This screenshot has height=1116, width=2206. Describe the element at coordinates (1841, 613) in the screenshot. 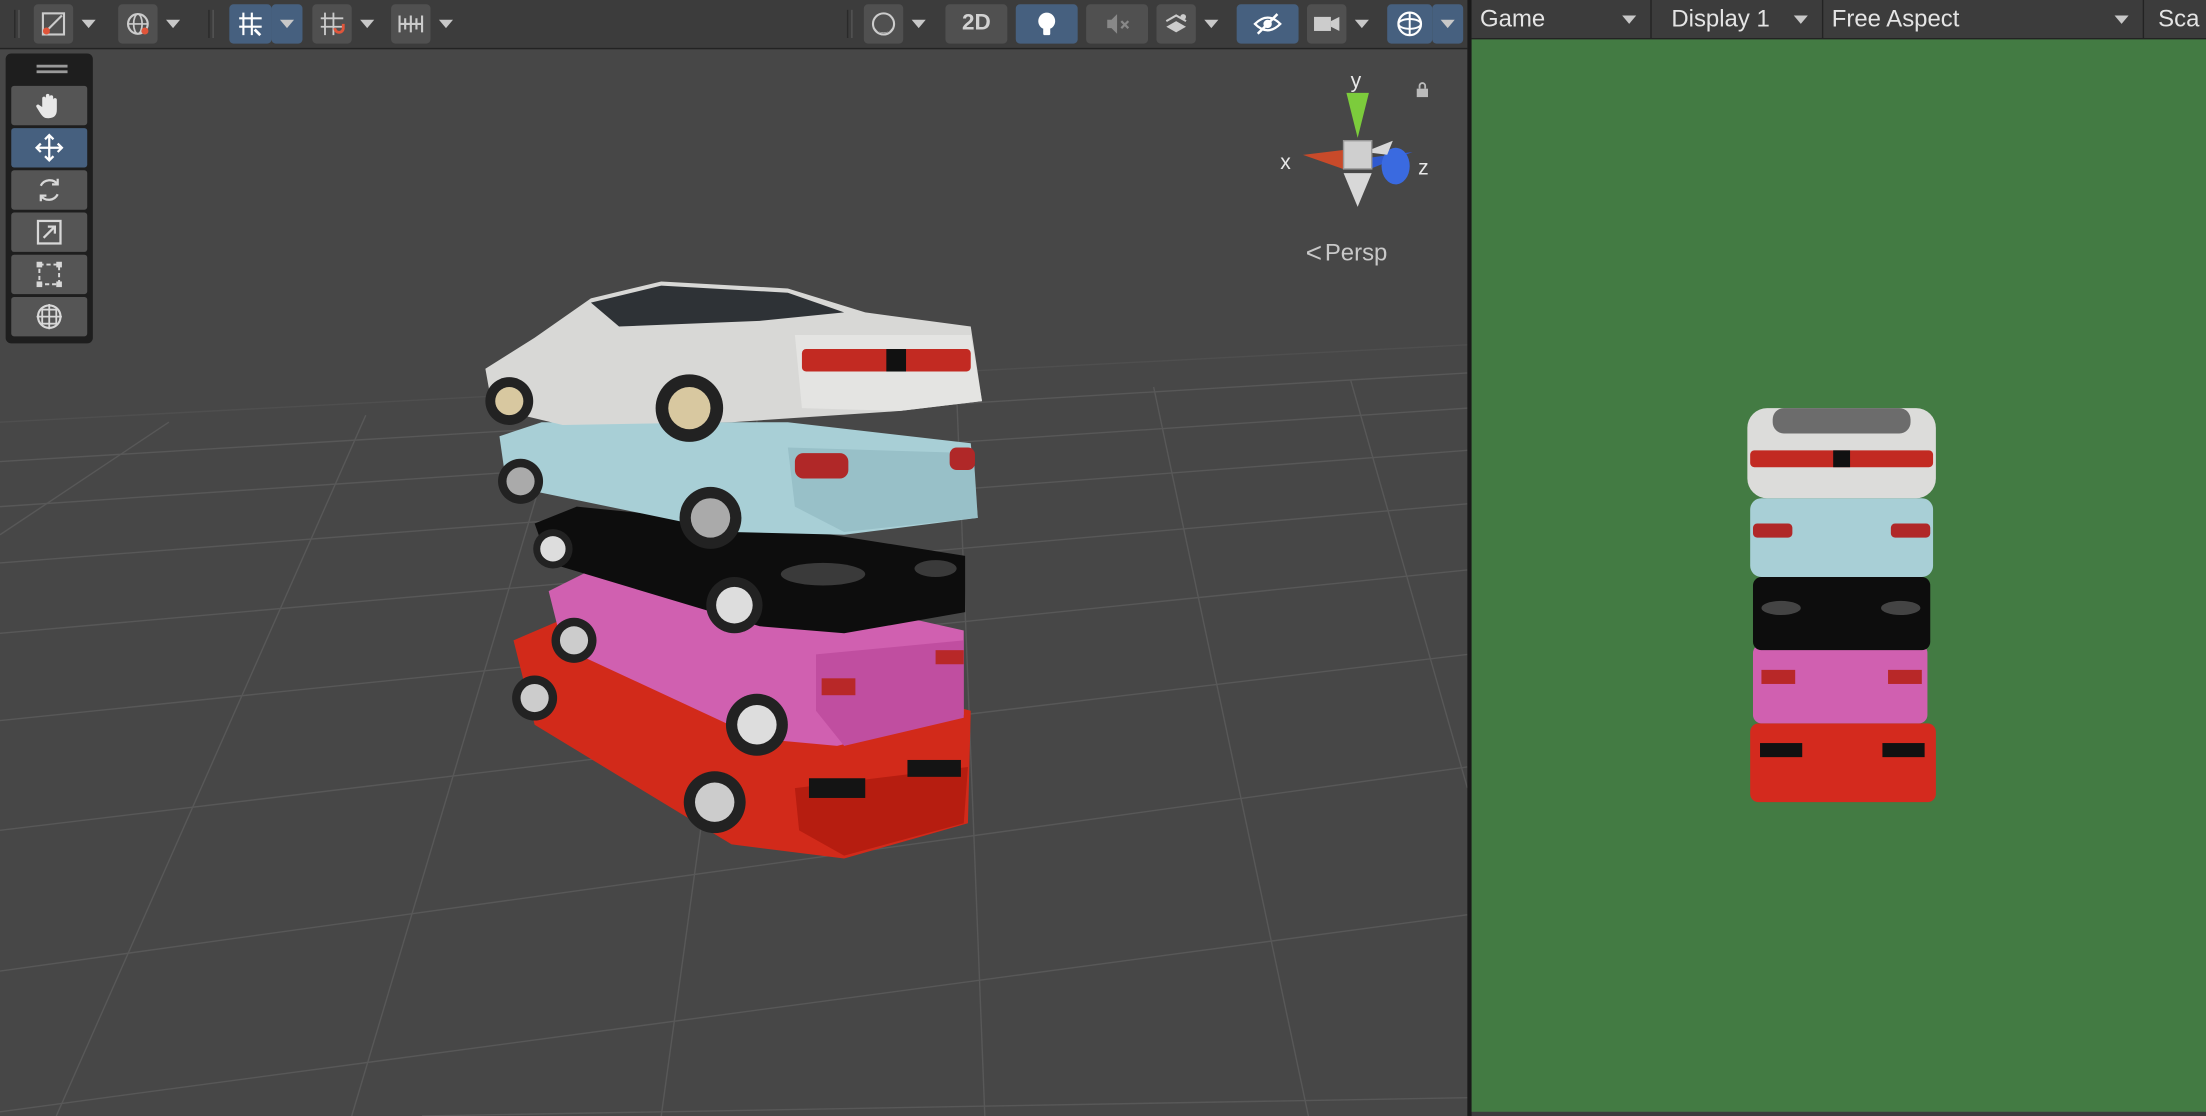

I see `game-black-car` at that location.